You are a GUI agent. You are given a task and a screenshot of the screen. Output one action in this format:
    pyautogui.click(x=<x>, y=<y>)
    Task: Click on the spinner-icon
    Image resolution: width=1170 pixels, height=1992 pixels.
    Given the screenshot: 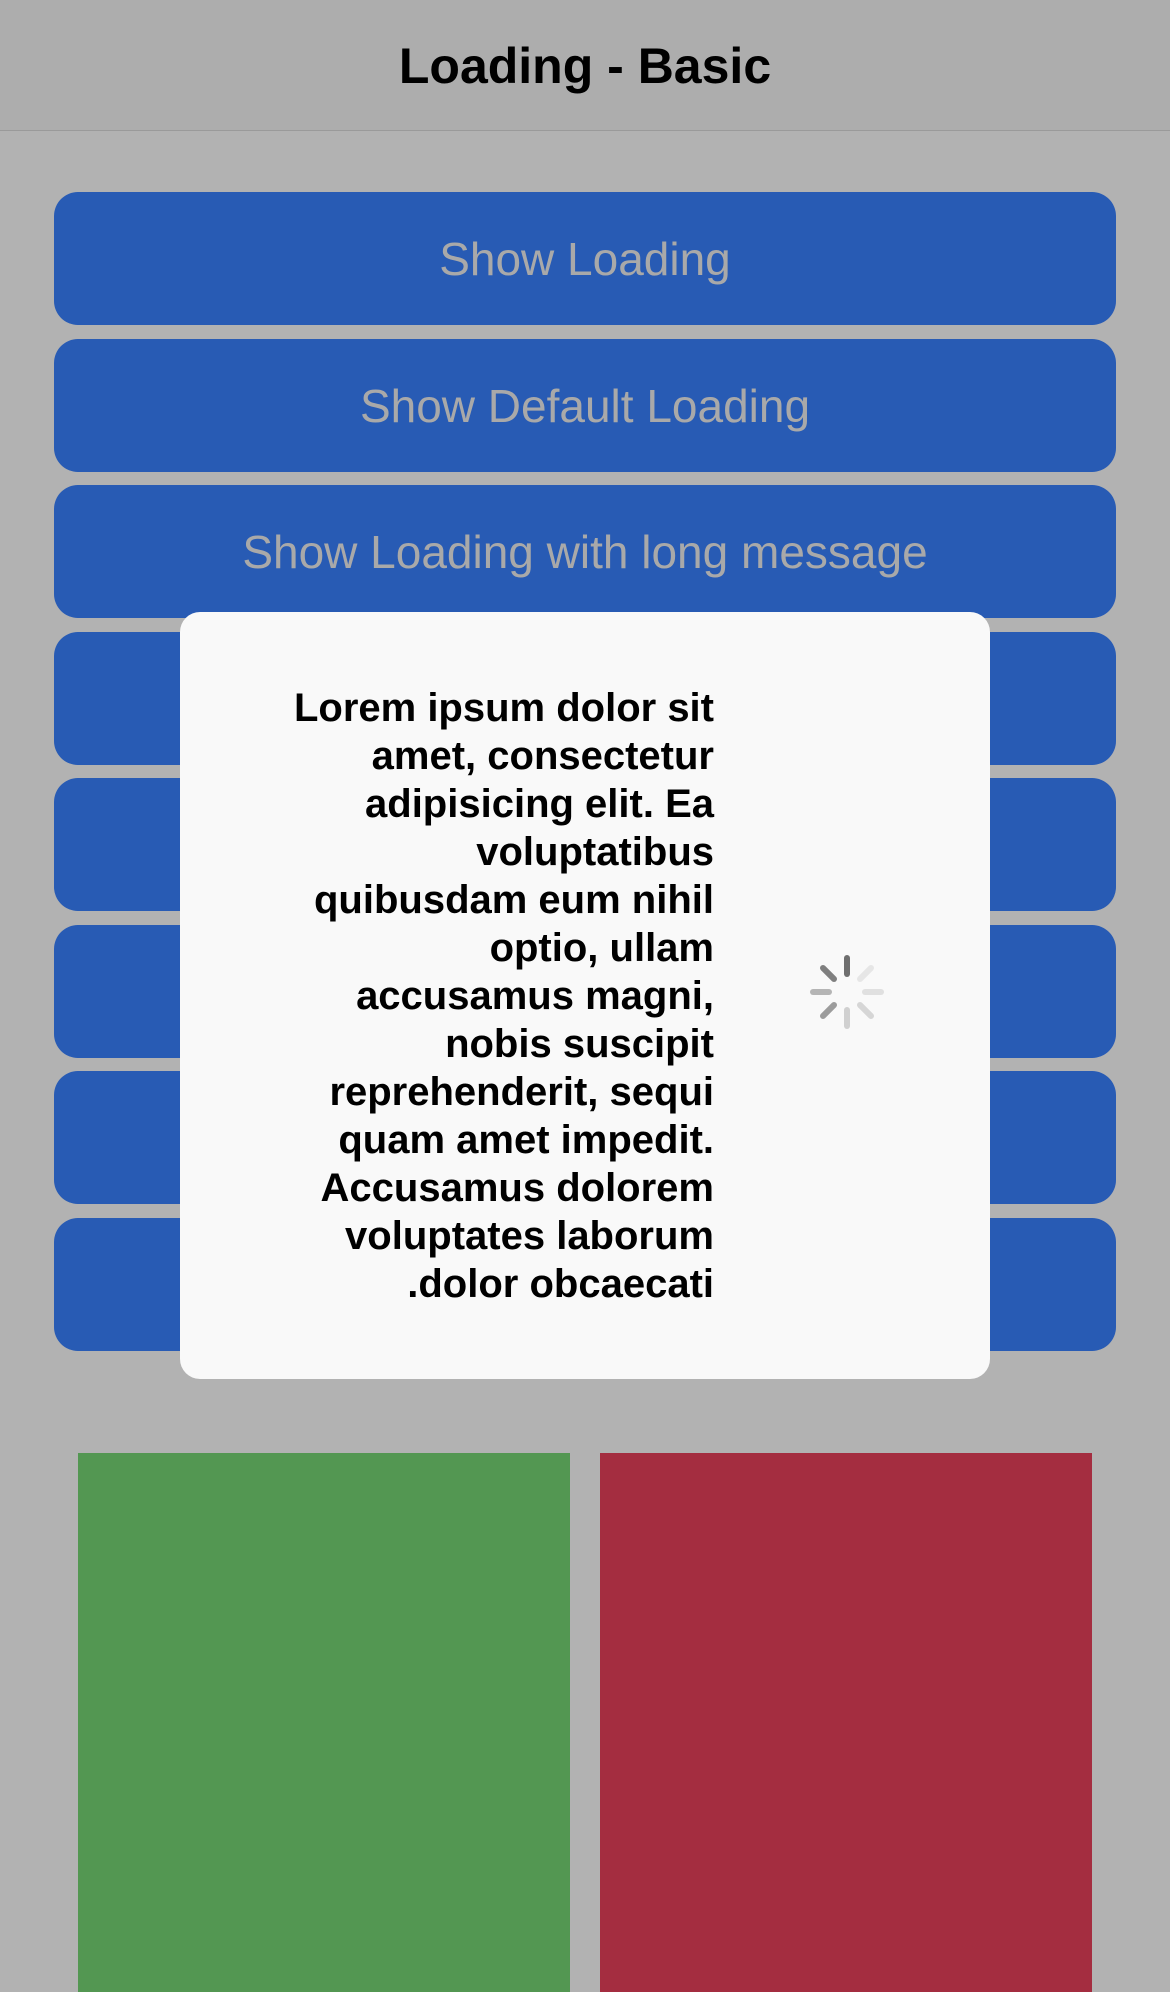 What is the action you would take?
    pyautogui.click(x=847, y=992)
    